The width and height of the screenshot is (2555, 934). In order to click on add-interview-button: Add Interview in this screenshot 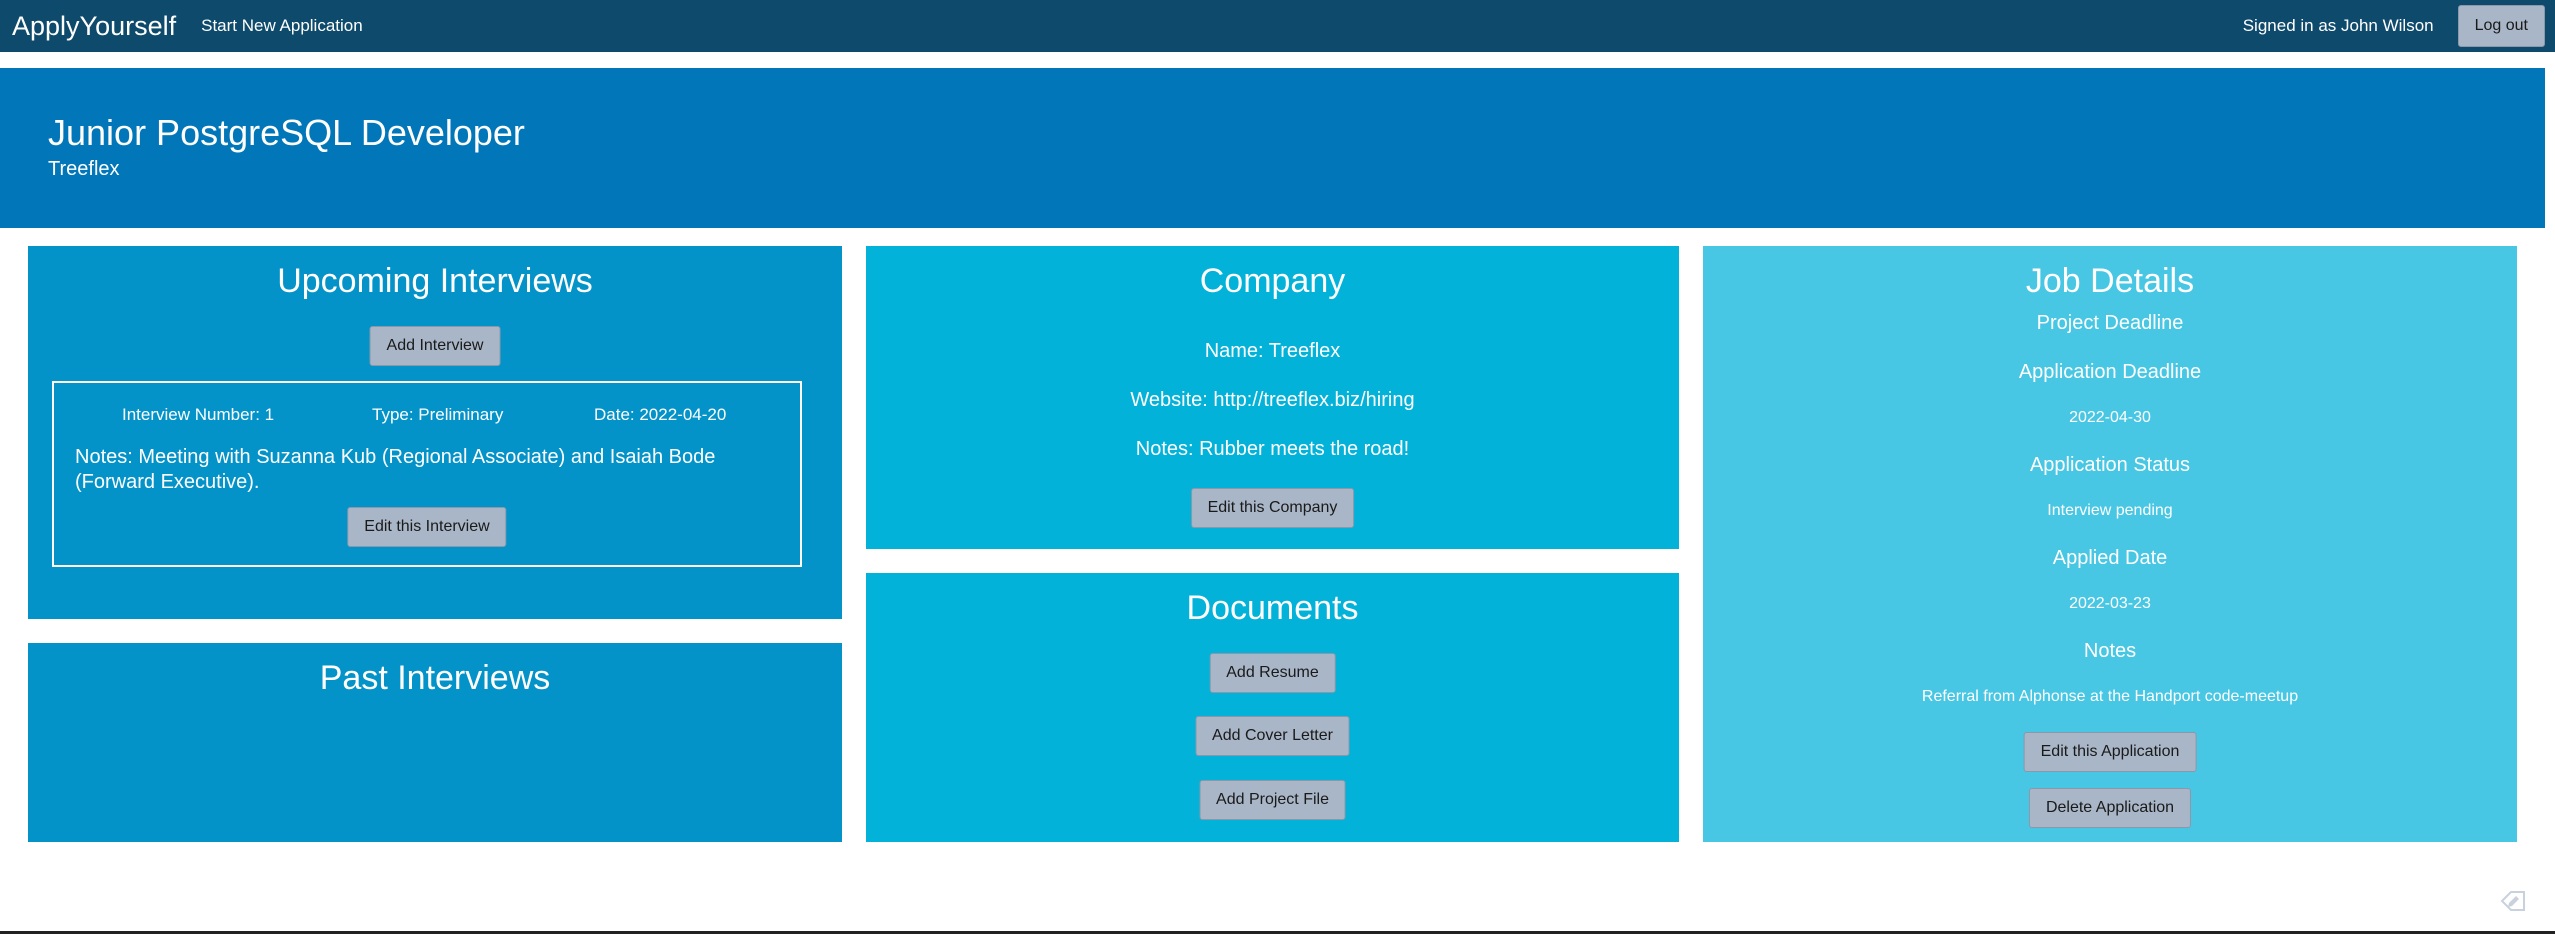, I will do `click(435, 346)`.